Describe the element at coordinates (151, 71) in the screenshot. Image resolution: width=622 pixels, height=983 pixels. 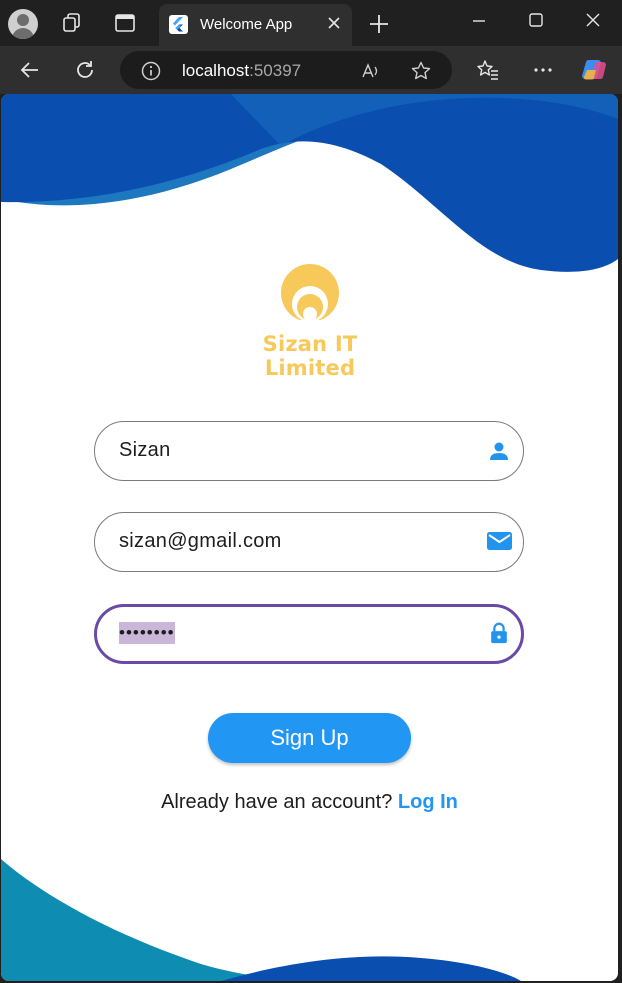
I see `site-info-icon` at that location.